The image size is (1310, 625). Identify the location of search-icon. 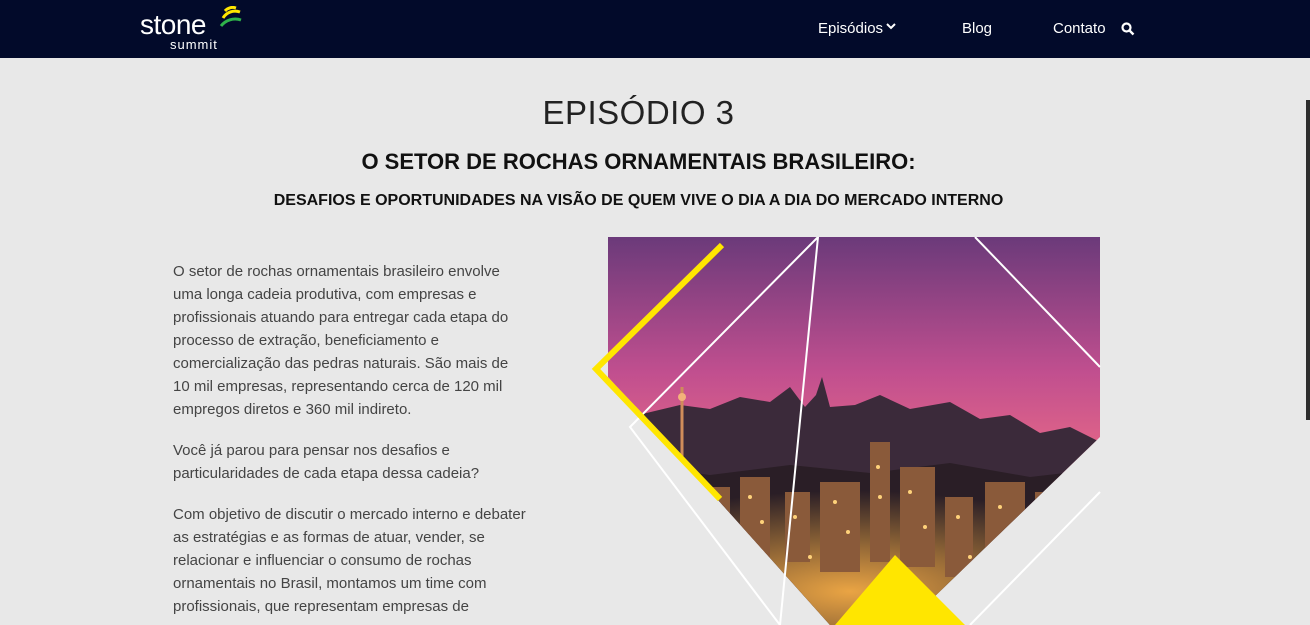
(1128, 29).